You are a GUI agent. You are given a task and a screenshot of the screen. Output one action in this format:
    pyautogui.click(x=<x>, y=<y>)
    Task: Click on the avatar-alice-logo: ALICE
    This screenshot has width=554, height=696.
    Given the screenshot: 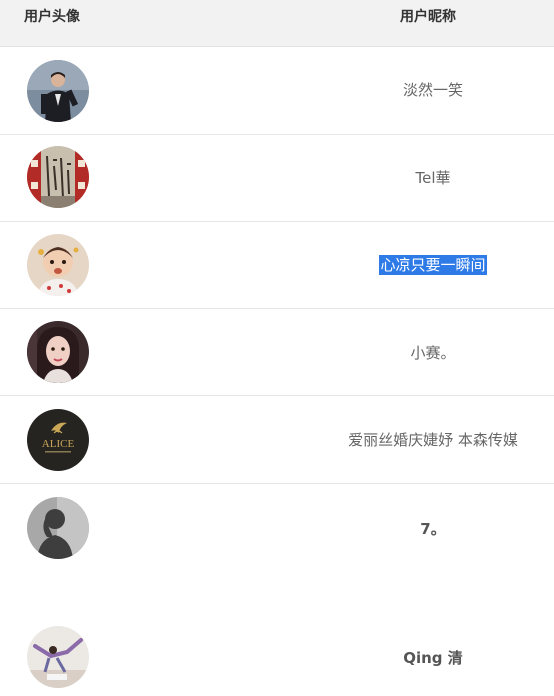 What is the action you would take?
    pyautogui.click(x=58, y=440)
    